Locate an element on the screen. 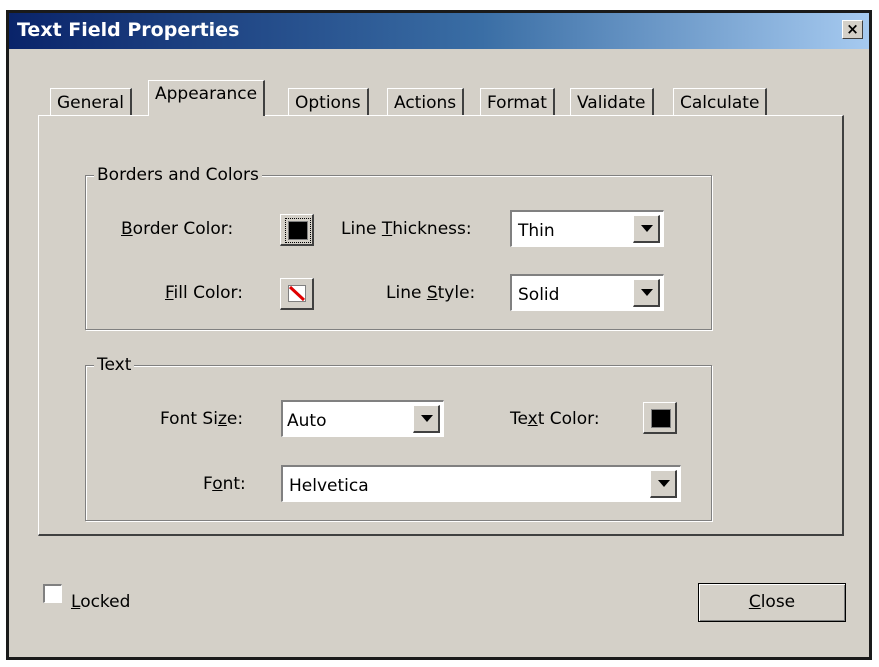 Image resolution: width=879 pixels, height=667 pixels. tab-actions: Actions is located at coordinates (426, 102).